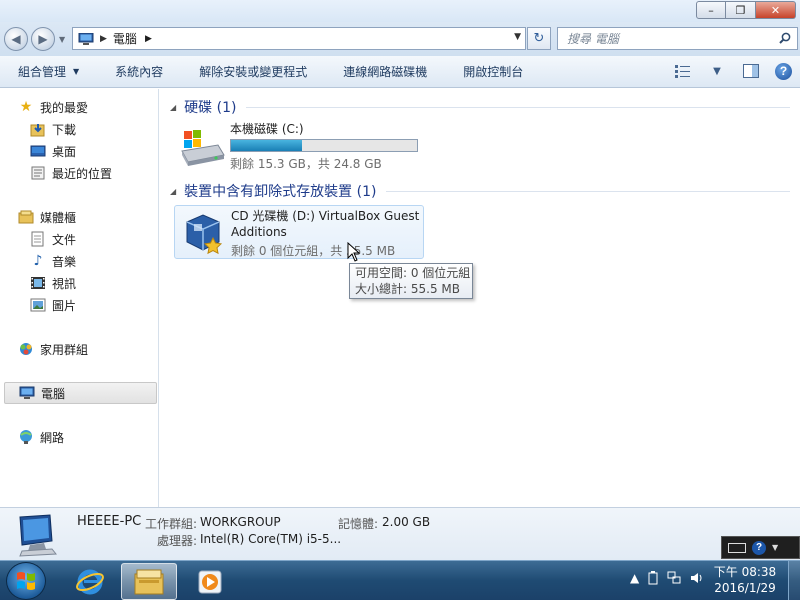 This screenshot has height=600, width=800. What do you see at coordinates (354, 252) in the screenshot?
I see `mouse-cursor-icon` at bounding box center [354, 252].